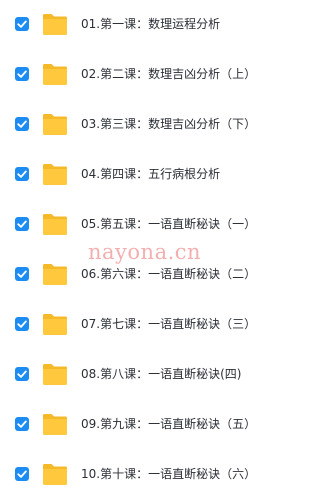 This screenshot has height=500, width=320. What do you see at coordinates (168, 224) in the screenshot?
I see `file-name: 05.第五课：一语直断秘诀（一）` at bounding box center [168, 224].